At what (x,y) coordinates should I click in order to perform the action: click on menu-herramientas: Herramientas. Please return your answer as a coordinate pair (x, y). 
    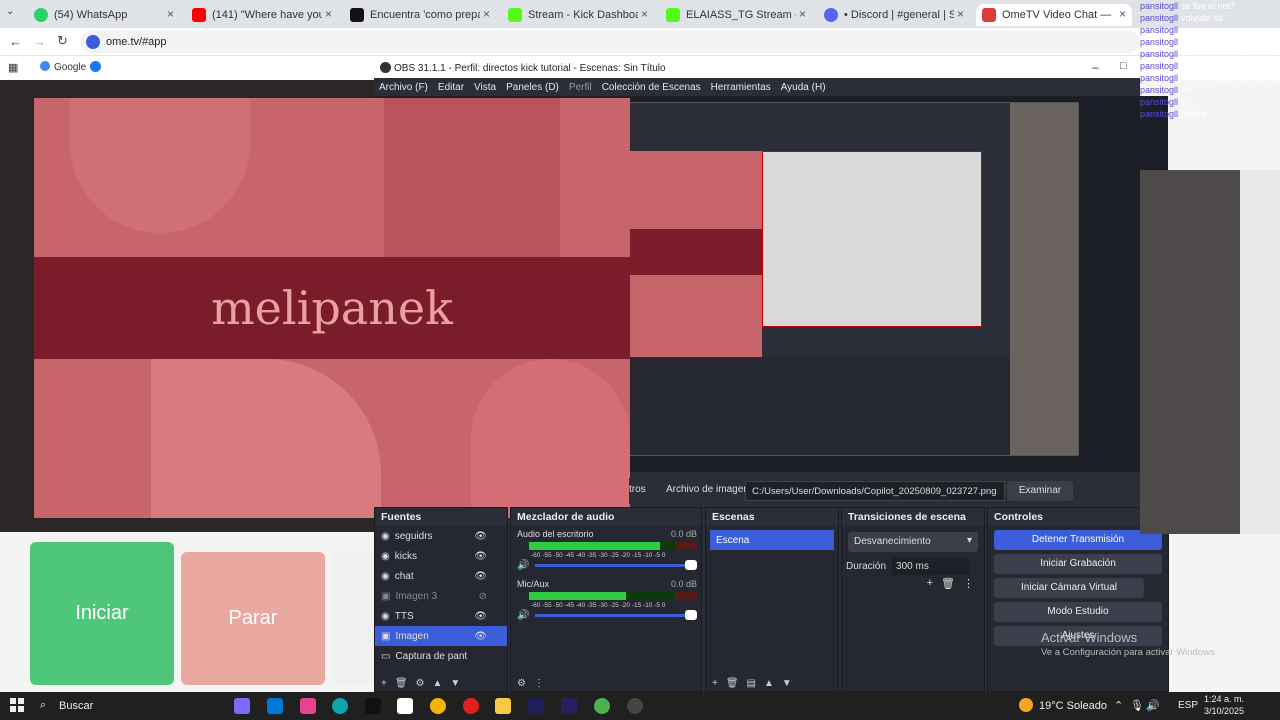
    Looking at the image, I should click on (741, 87).